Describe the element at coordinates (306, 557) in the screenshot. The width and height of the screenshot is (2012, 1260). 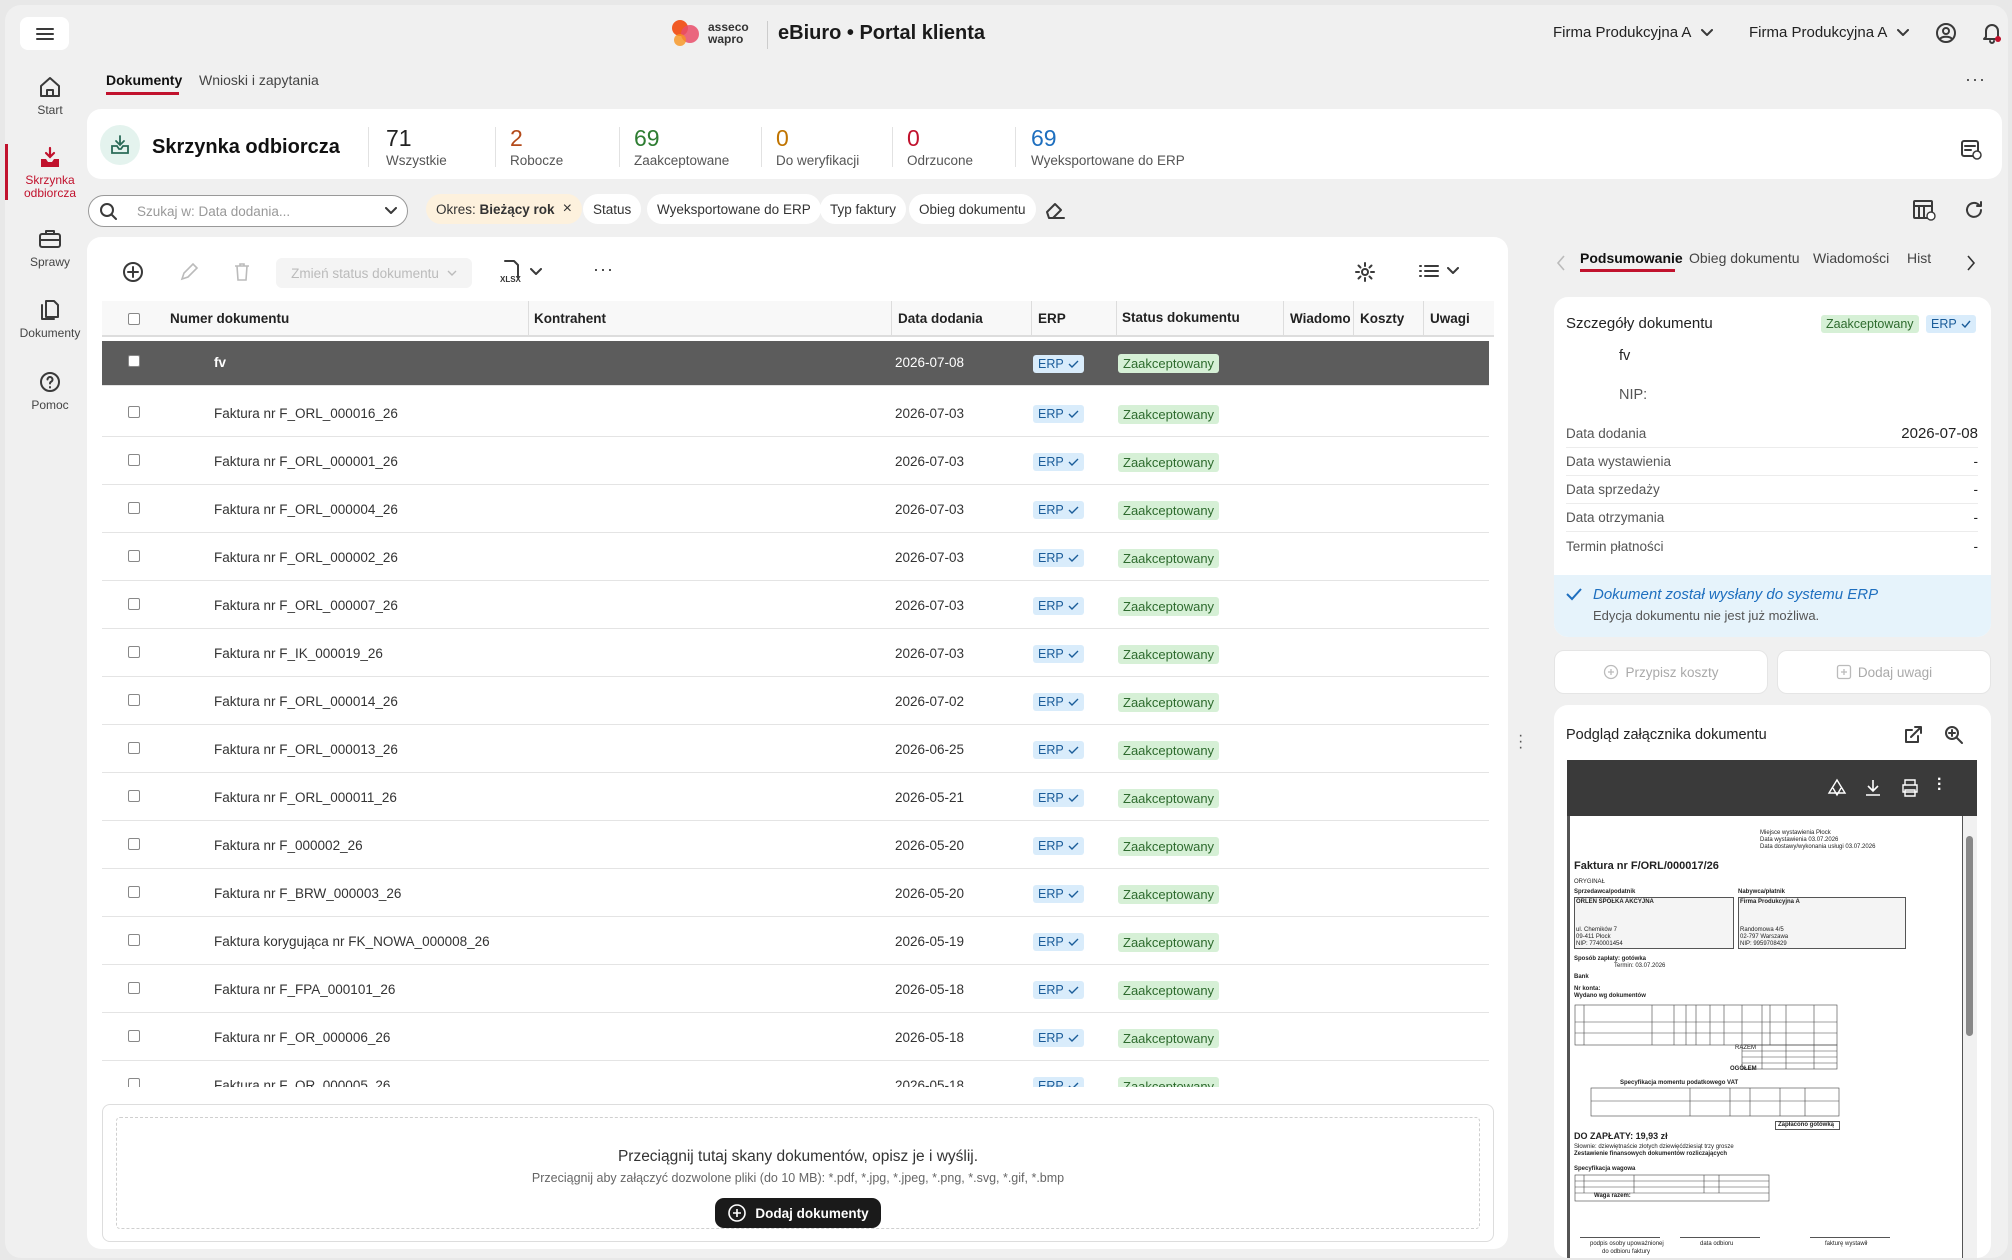
I see `document-number: Faktura nr F_ORL_000002_26` at that location.